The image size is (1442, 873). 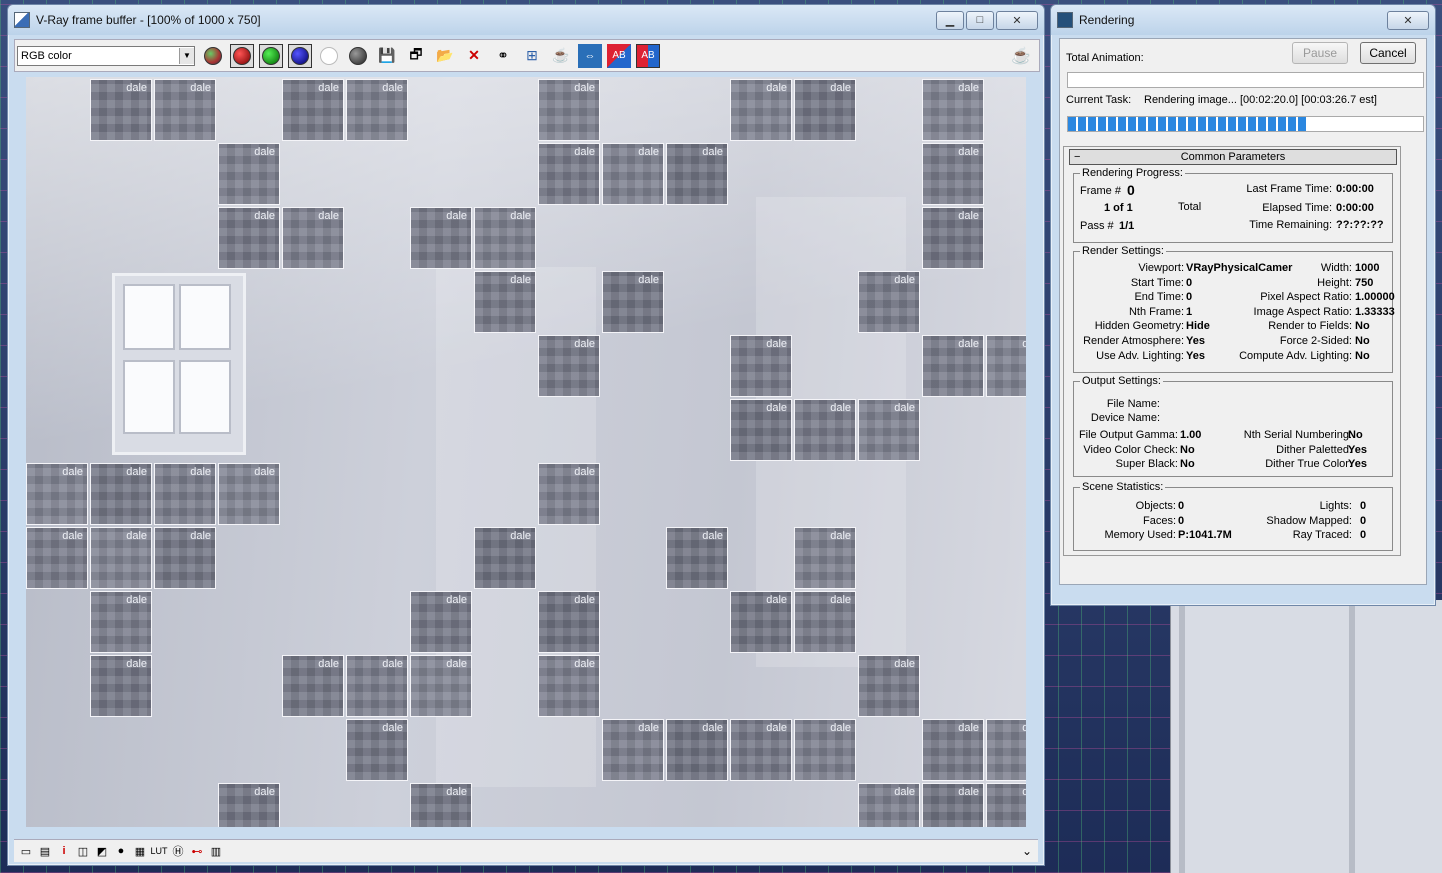 I want to click on setting-value: 1, so click(x=1189, y=311).